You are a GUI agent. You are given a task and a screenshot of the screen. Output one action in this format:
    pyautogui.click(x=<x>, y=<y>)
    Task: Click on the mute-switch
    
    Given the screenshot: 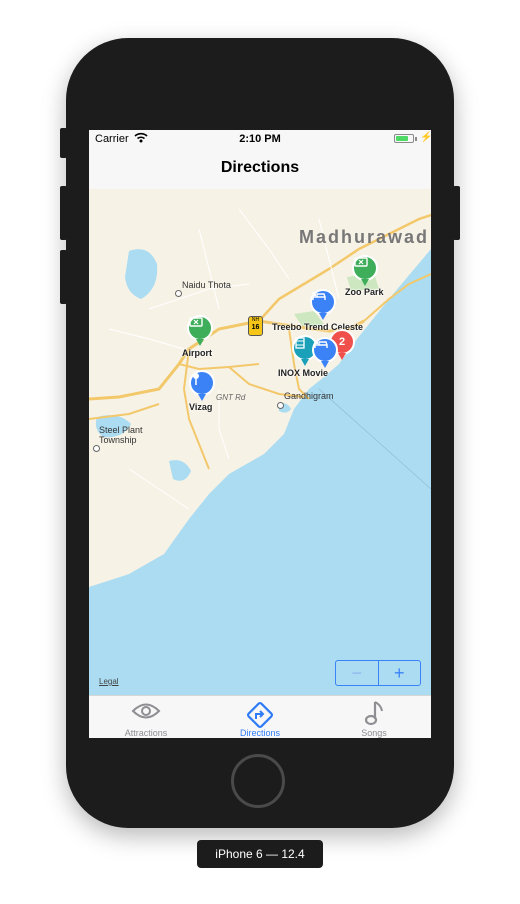 What is the action you would take?
    pyautogui.click(x=63, y=143)
    